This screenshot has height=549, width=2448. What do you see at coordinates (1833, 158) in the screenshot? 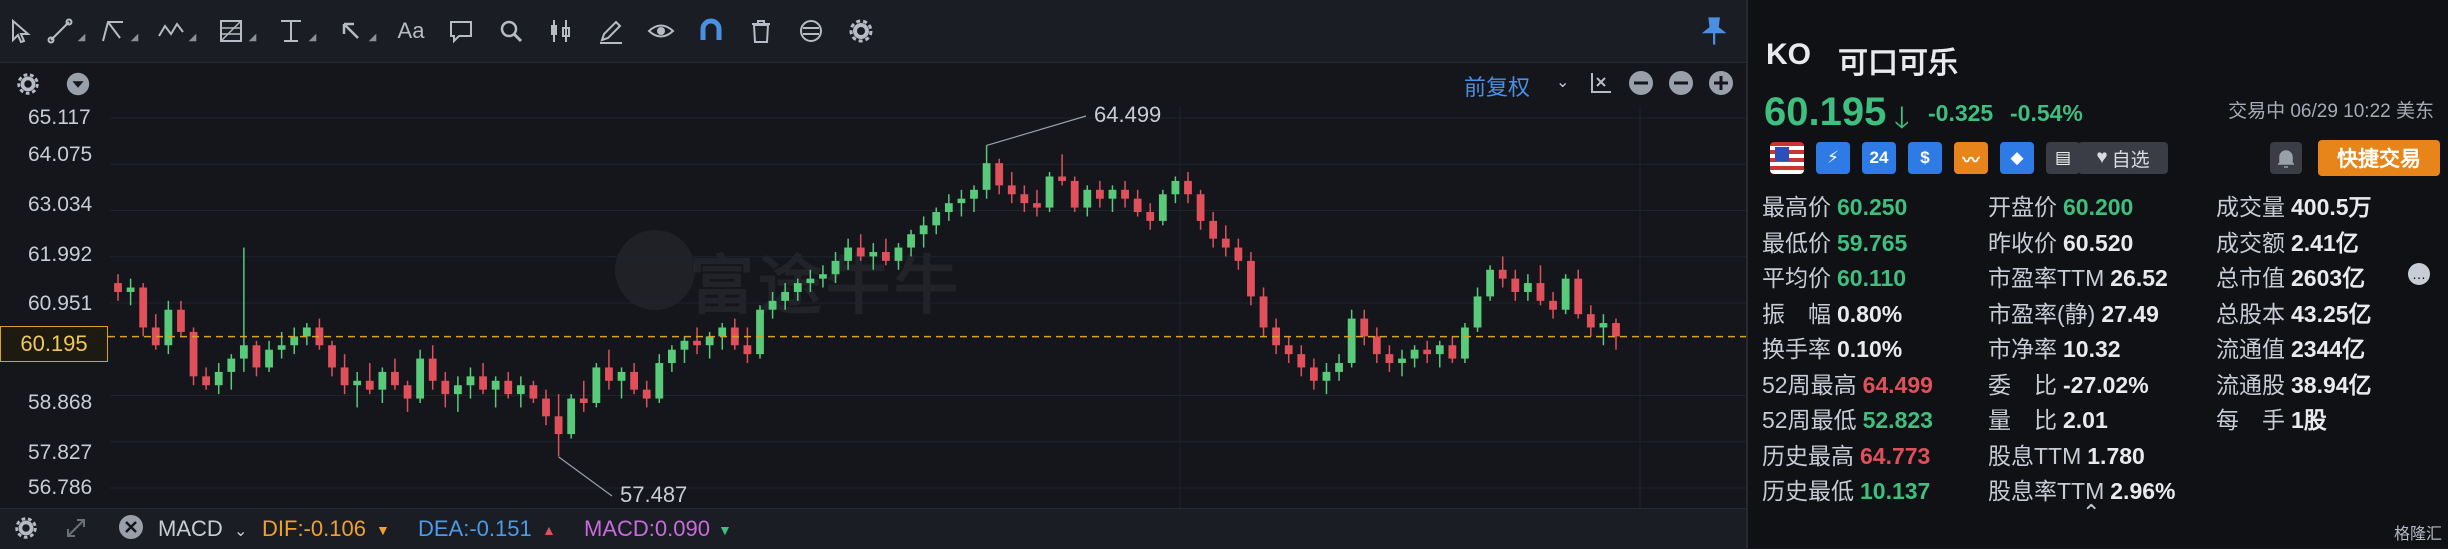
I see `lightning-icon: ⚡` at bounding box center [1833, 158].